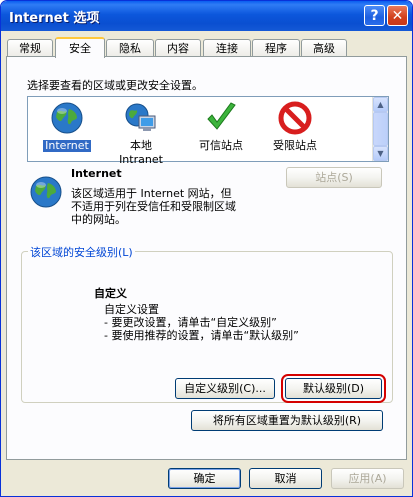  Describe the element at coordinates (206, 16) in the screenshot. I see `title-bar: Internet 选项 ? ✕` at that location.